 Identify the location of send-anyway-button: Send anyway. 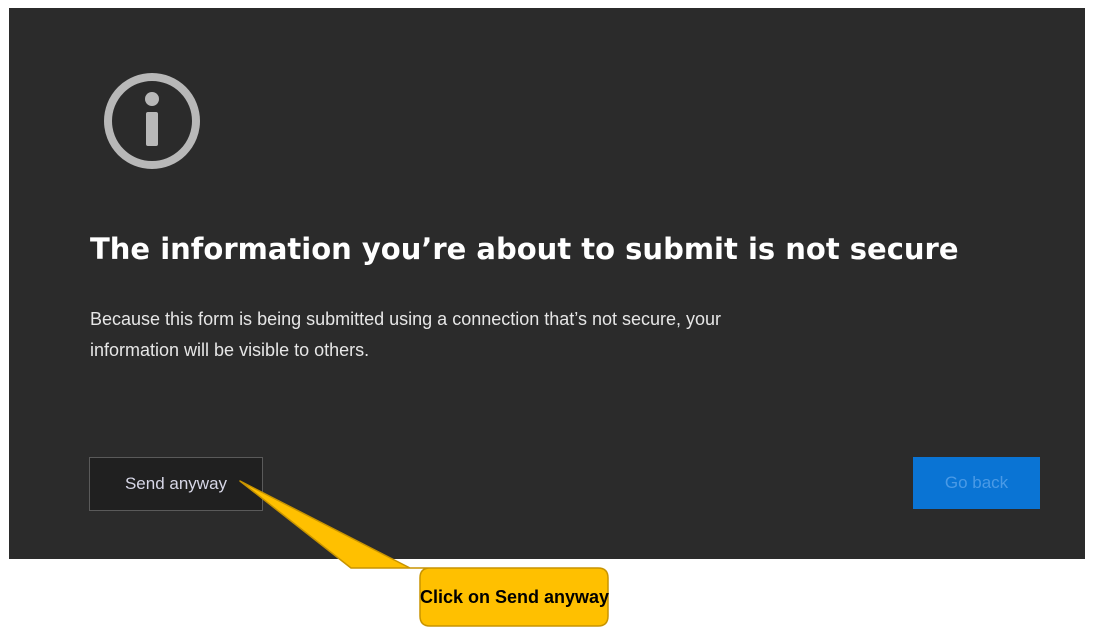
(176, 484).